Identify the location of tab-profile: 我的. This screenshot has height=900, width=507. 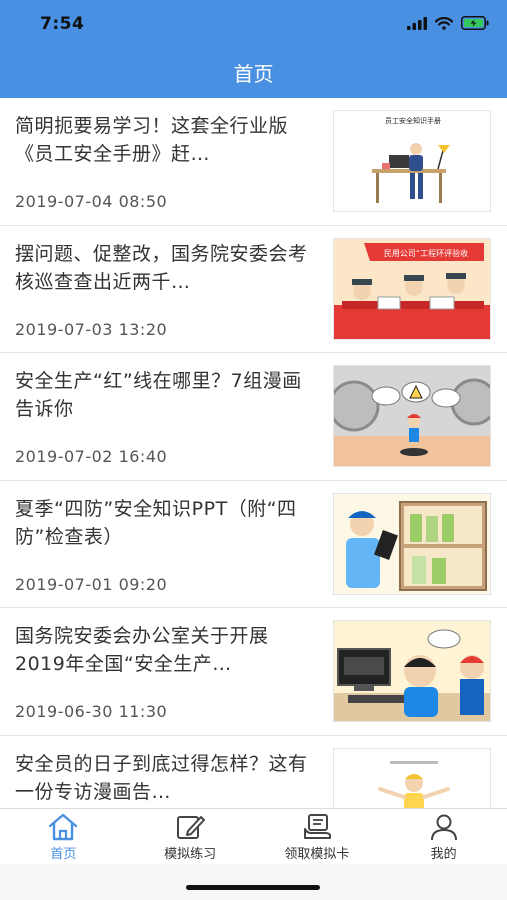
(443, 836).